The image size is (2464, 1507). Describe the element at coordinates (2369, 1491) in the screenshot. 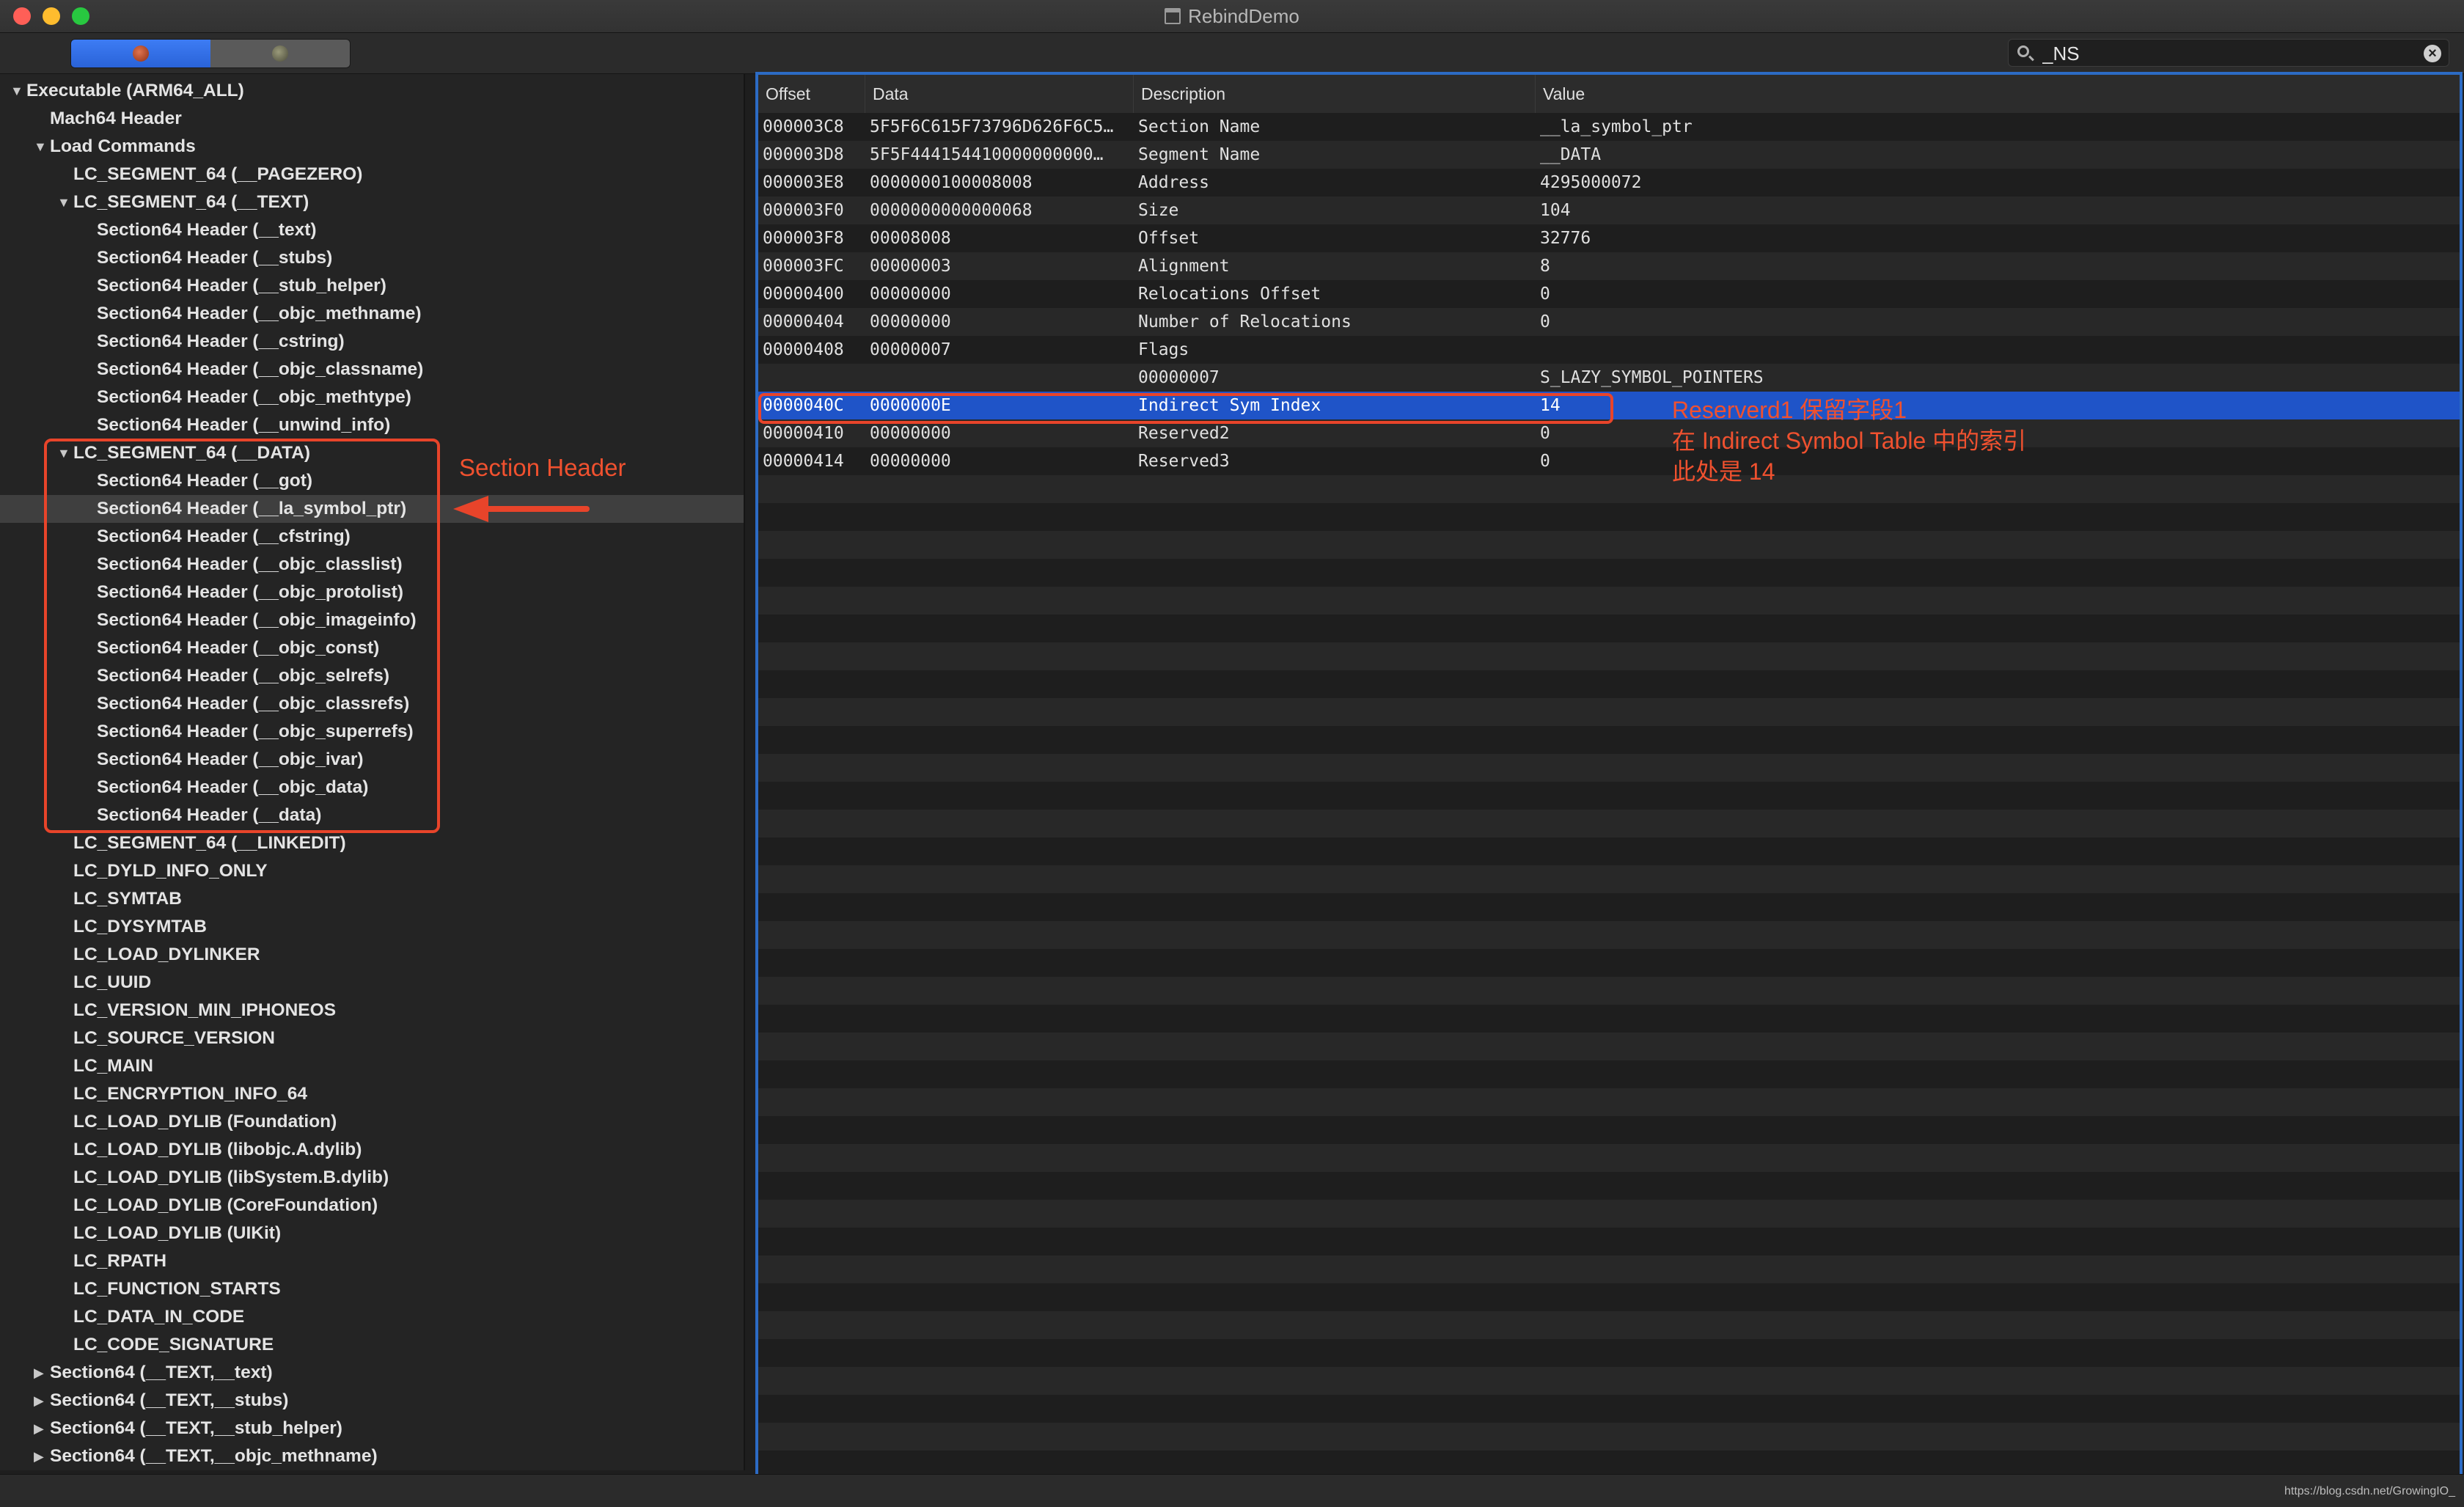

I see `watermark-text: https://blog.csdn.net/GrowingIO_` at that location.